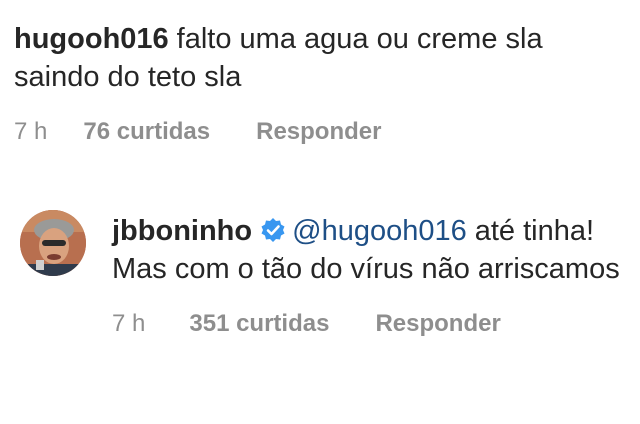 This screenshot has height=424, width=640. I want to click on verified-badge-icon, so click(273, 230).